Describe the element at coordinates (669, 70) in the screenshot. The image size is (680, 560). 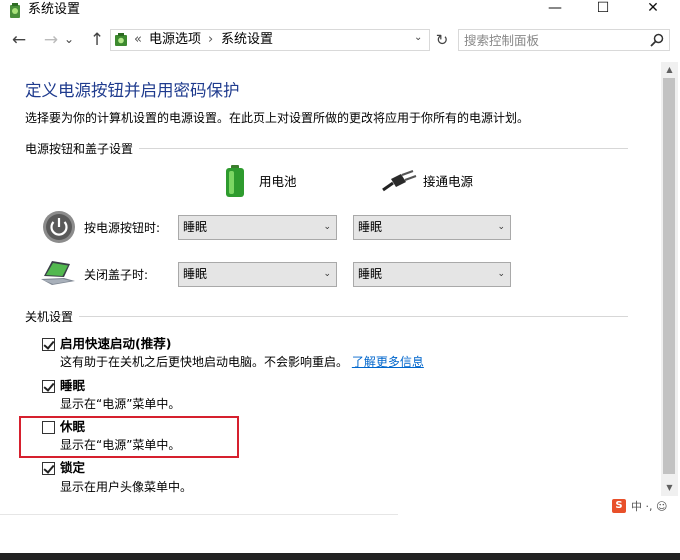
I see `scroll-up-arrow: ▲` at that location.